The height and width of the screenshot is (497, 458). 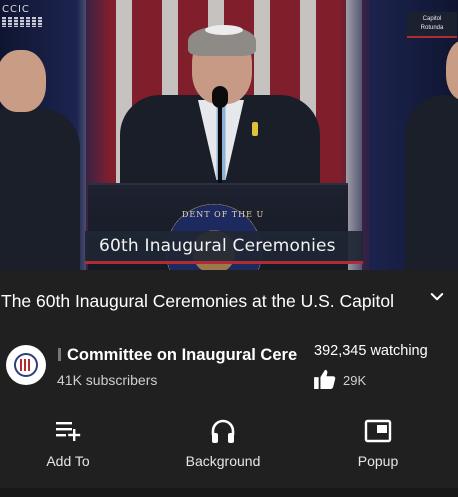 What do you see at coordinates (178, 355) in the screenshot?
I see `channel-name: Committee on Inaugural Ceremonies` at bounding box center [178, 355].